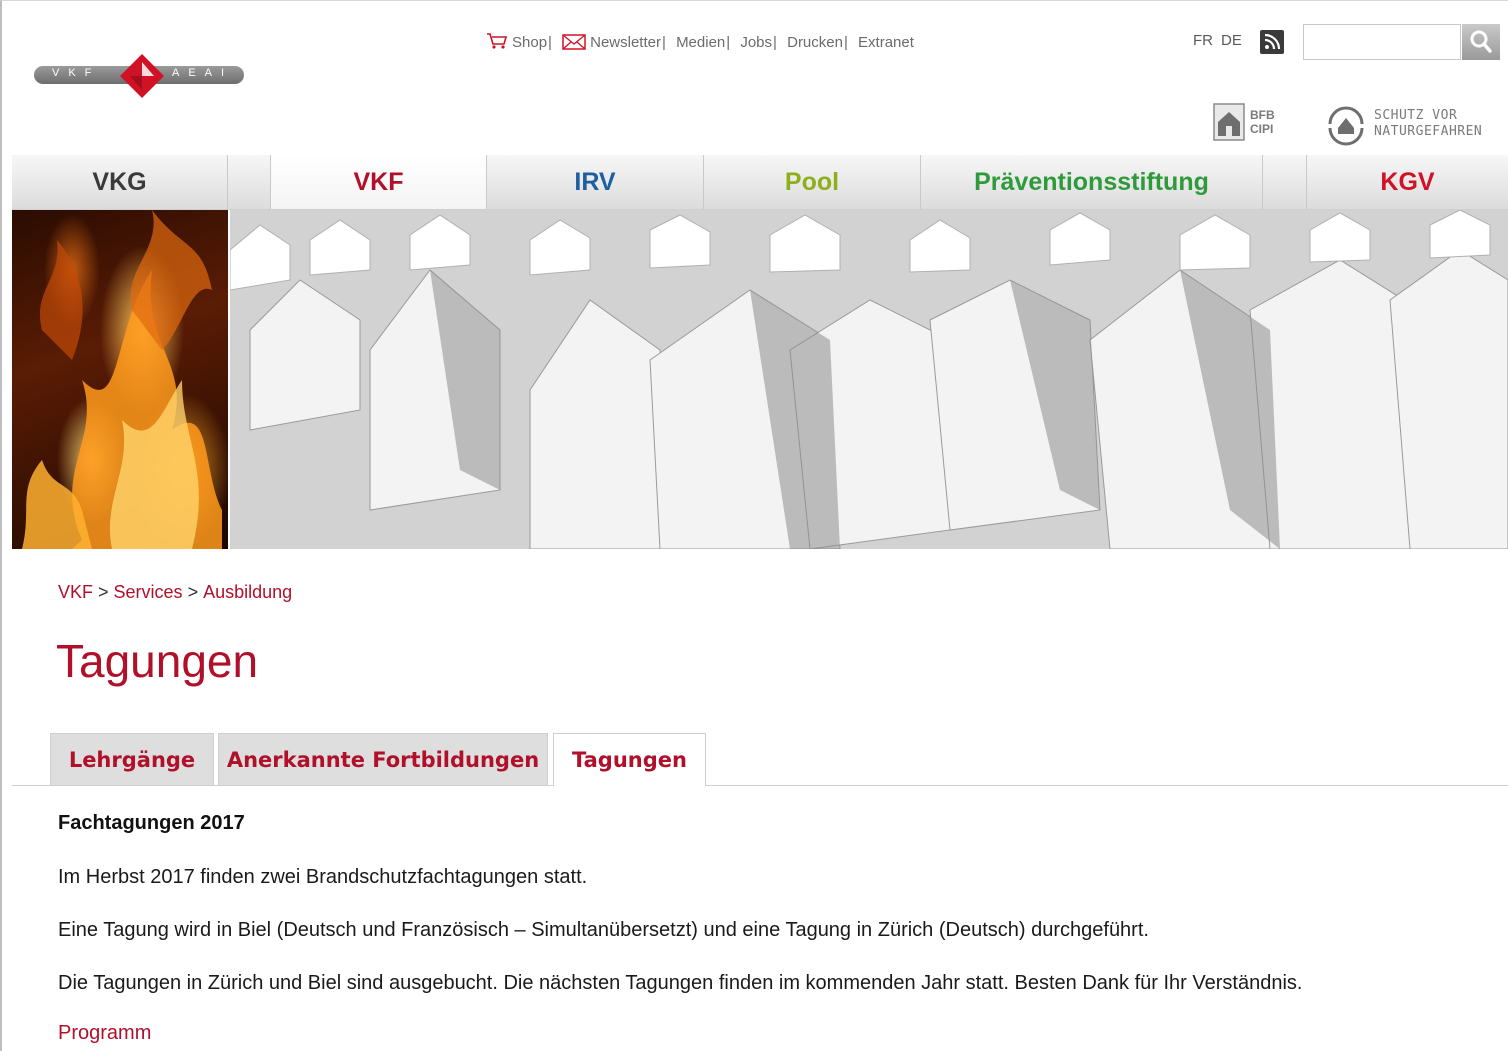 The image size is (1508, 1051). I want to click on breadcrumb-services: Services, so click(148, 592).